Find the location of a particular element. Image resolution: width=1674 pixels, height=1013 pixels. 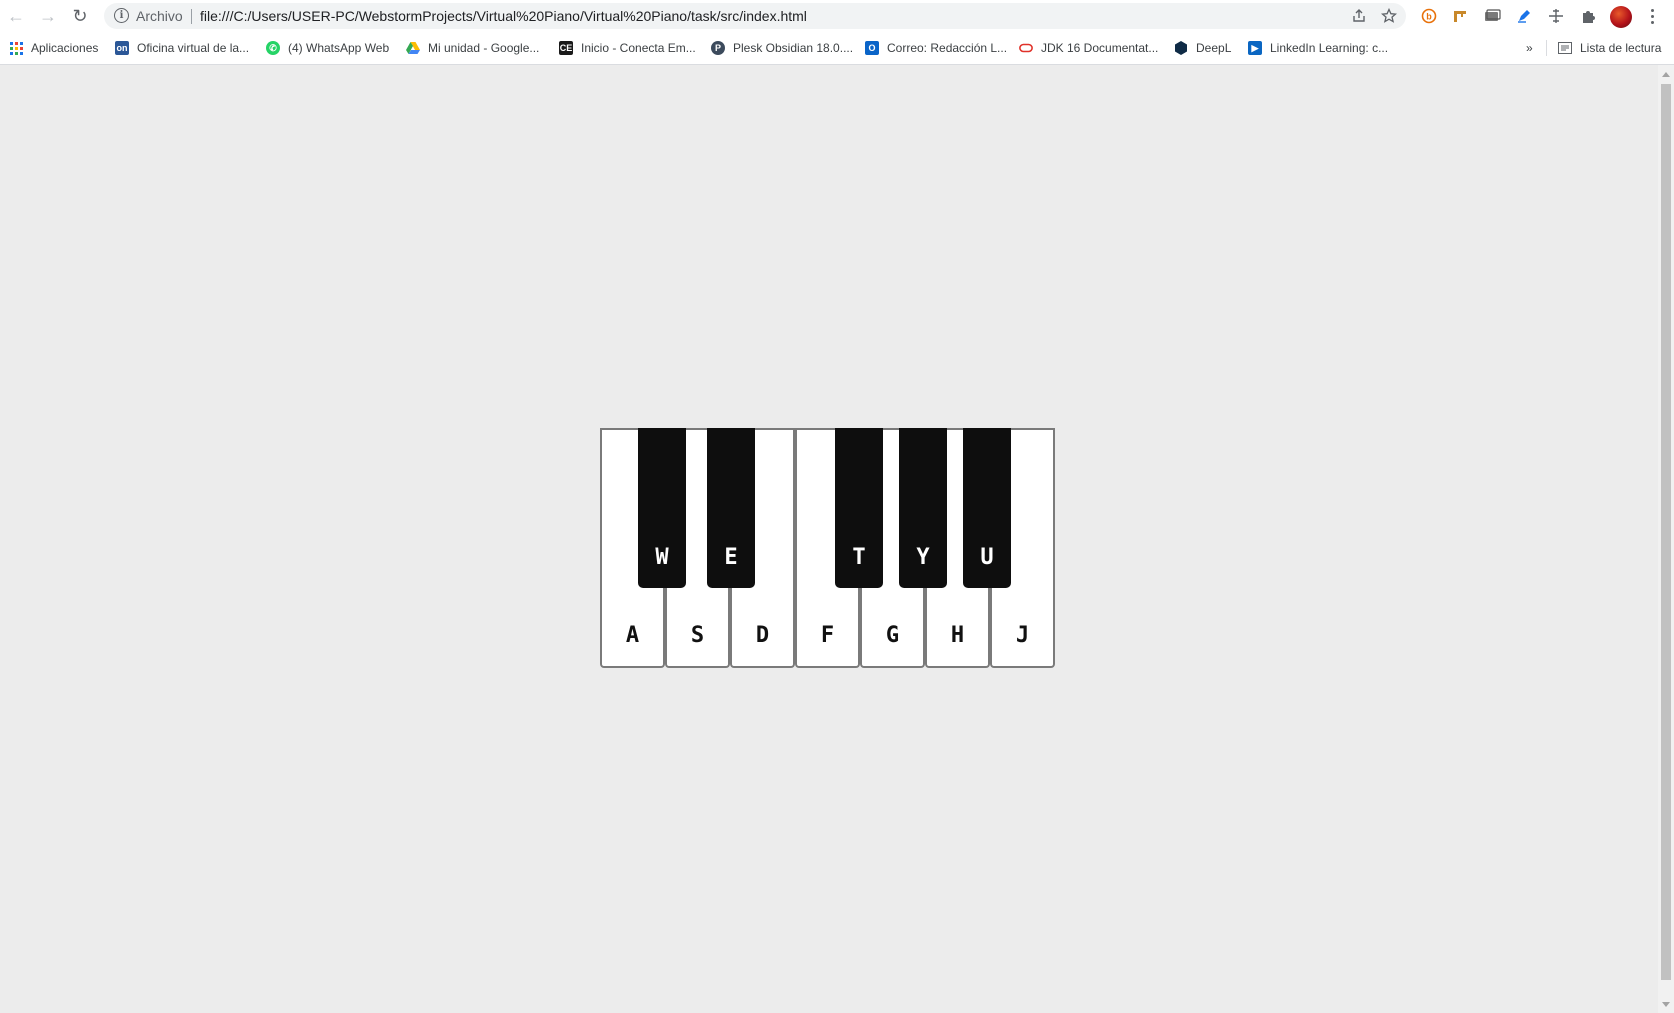

black-key-t: T is located at coordinates (859, 508).